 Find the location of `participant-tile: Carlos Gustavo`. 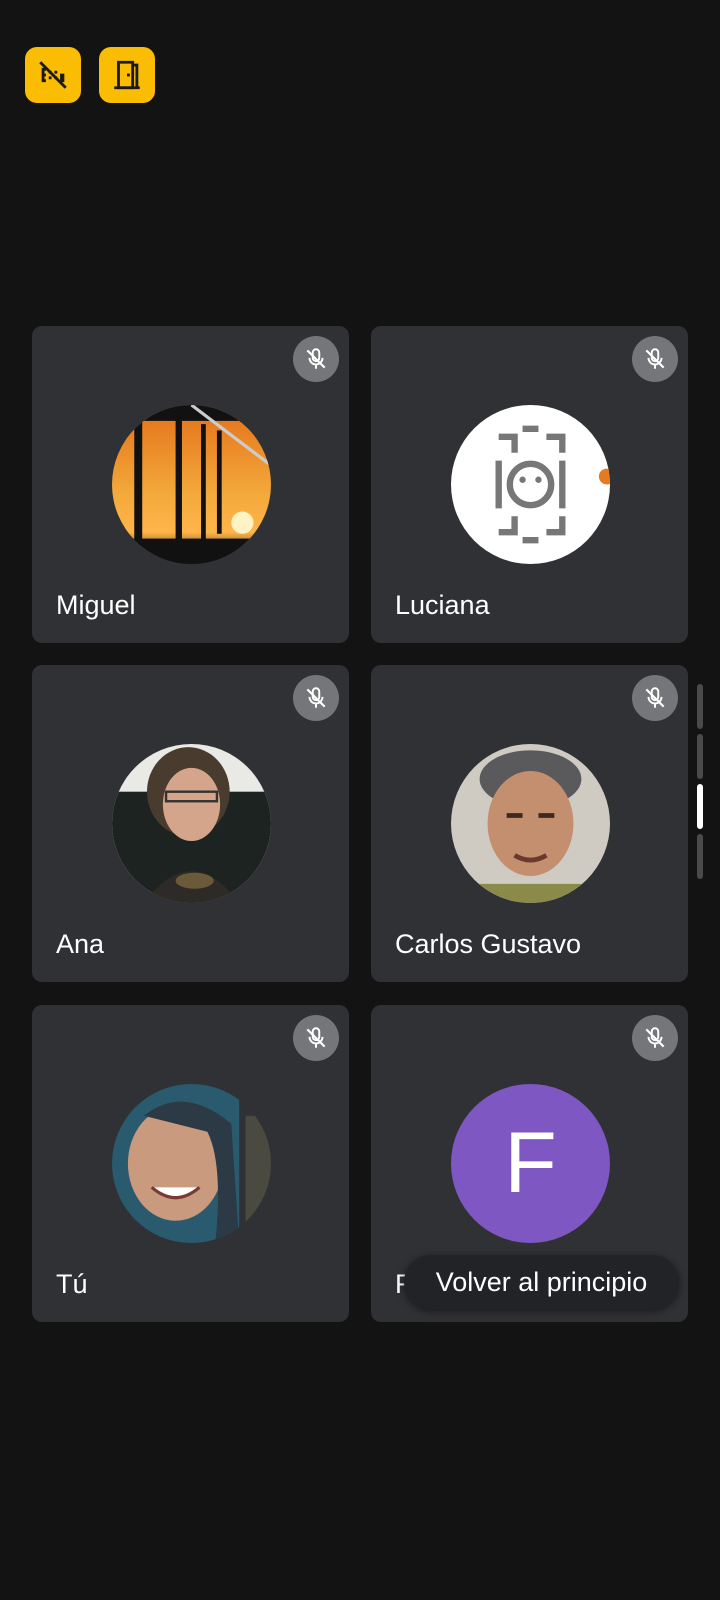

participant-tile: Carlos Gustavo is located at coordinates (529, 823).